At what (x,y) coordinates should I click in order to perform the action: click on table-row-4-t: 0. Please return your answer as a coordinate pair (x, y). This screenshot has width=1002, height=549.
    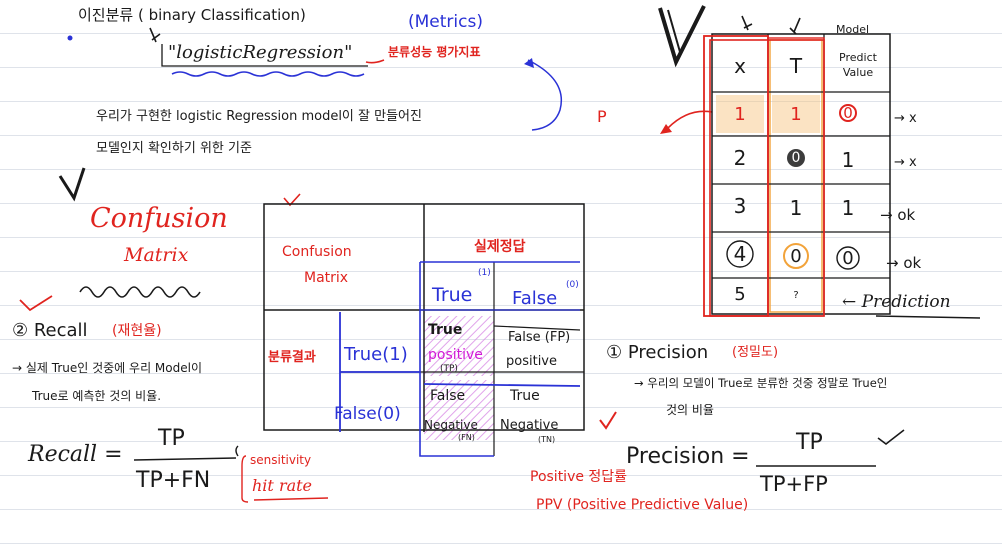
    Looking at the image, I should click on (796, 256).